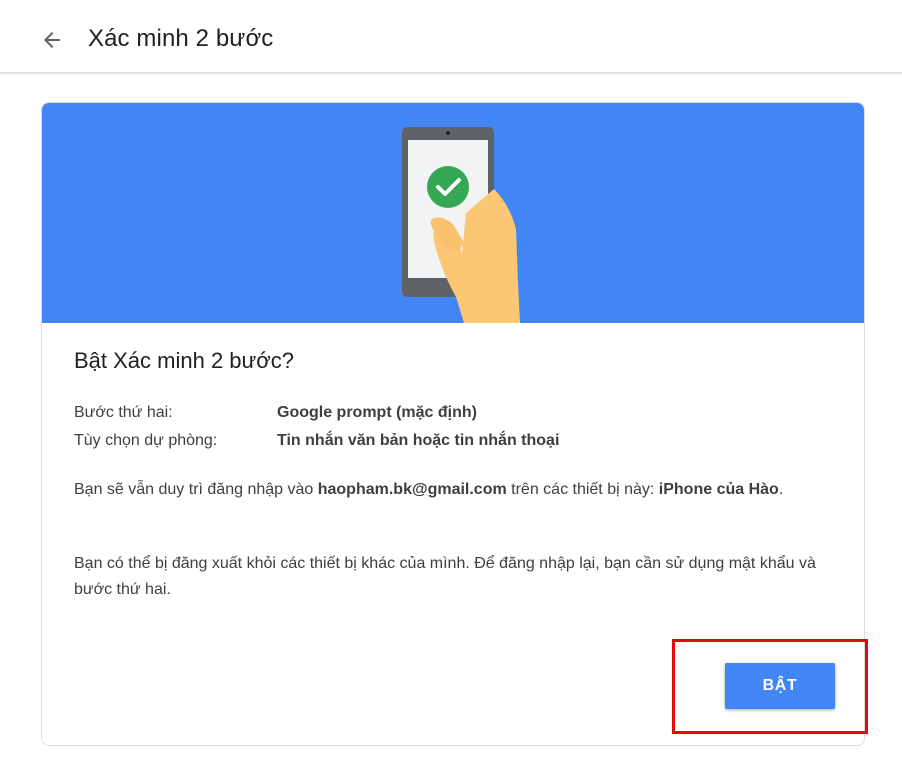 Image resolution: width=902 pixels, height=764 pixels. What do you see at coordinates (412, 489) in the screenshot?
I see `account-email: haopham.bk@gmail.com` at bounding box center [412, 489].